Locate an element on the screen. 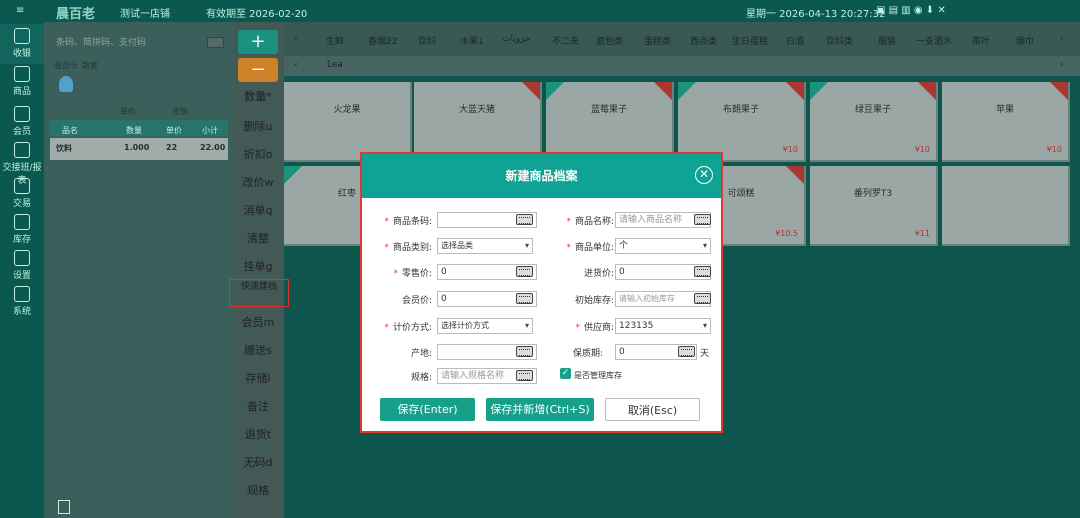 This screenshot has height=518, width=1080. supplier-select: 123135 is located at coordinates (663, 326).